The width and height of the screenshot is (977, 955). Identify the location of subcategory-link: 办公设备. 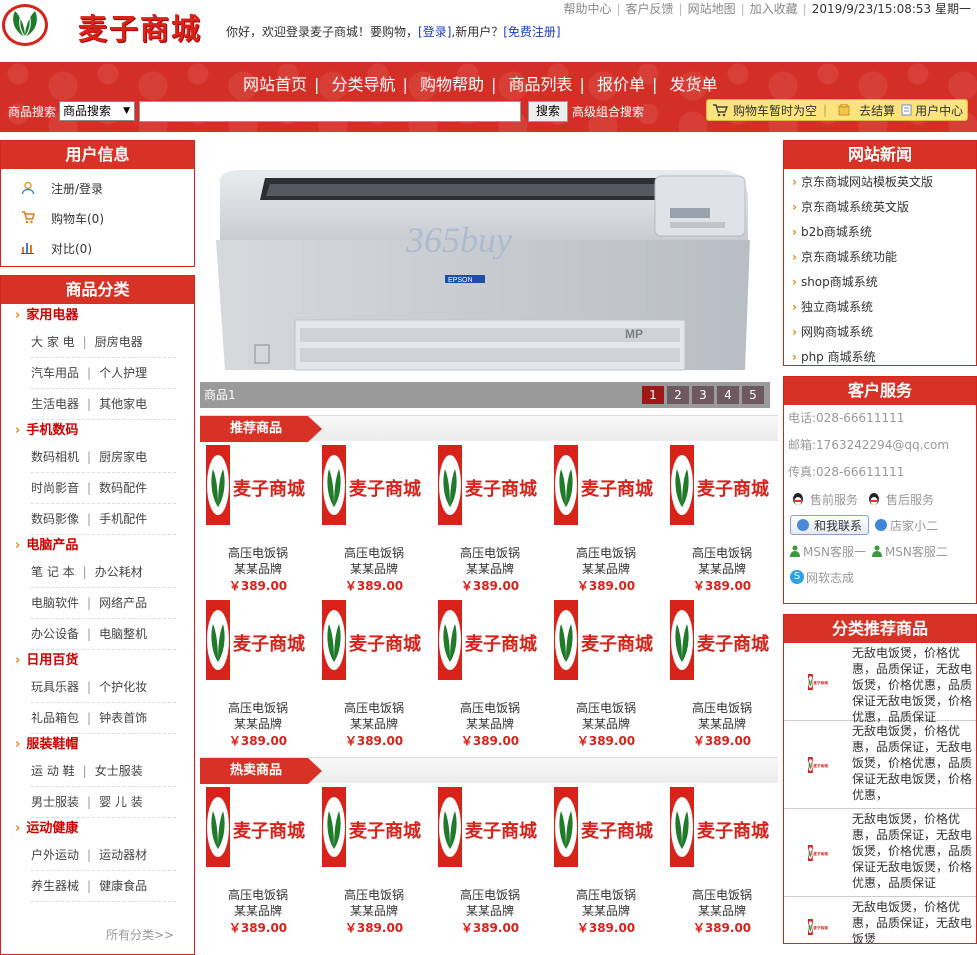
(55, 634).